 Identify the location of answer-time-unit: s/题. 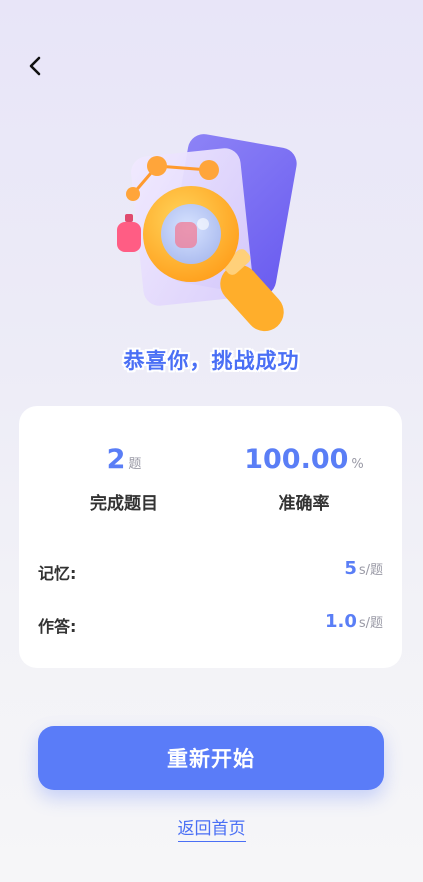
(370, 623).